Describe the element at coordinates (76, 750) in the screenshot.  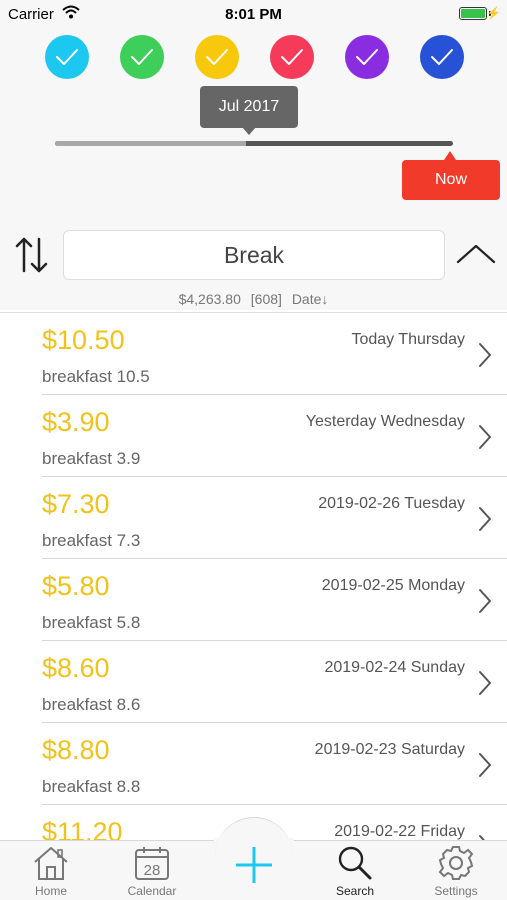
I see `entry-amount: $8.80` at that location.